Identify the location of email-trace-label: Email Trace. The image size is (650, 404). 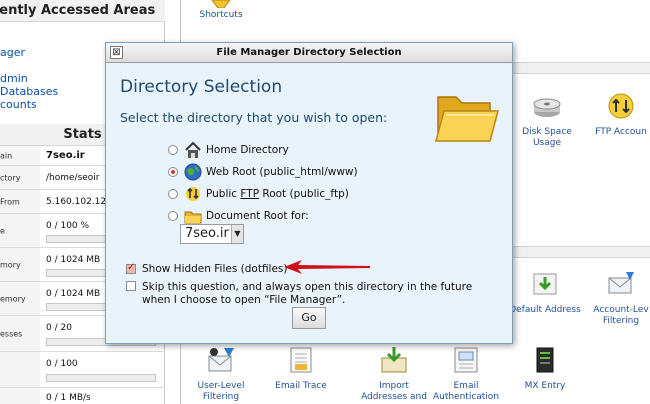
(301, 386).